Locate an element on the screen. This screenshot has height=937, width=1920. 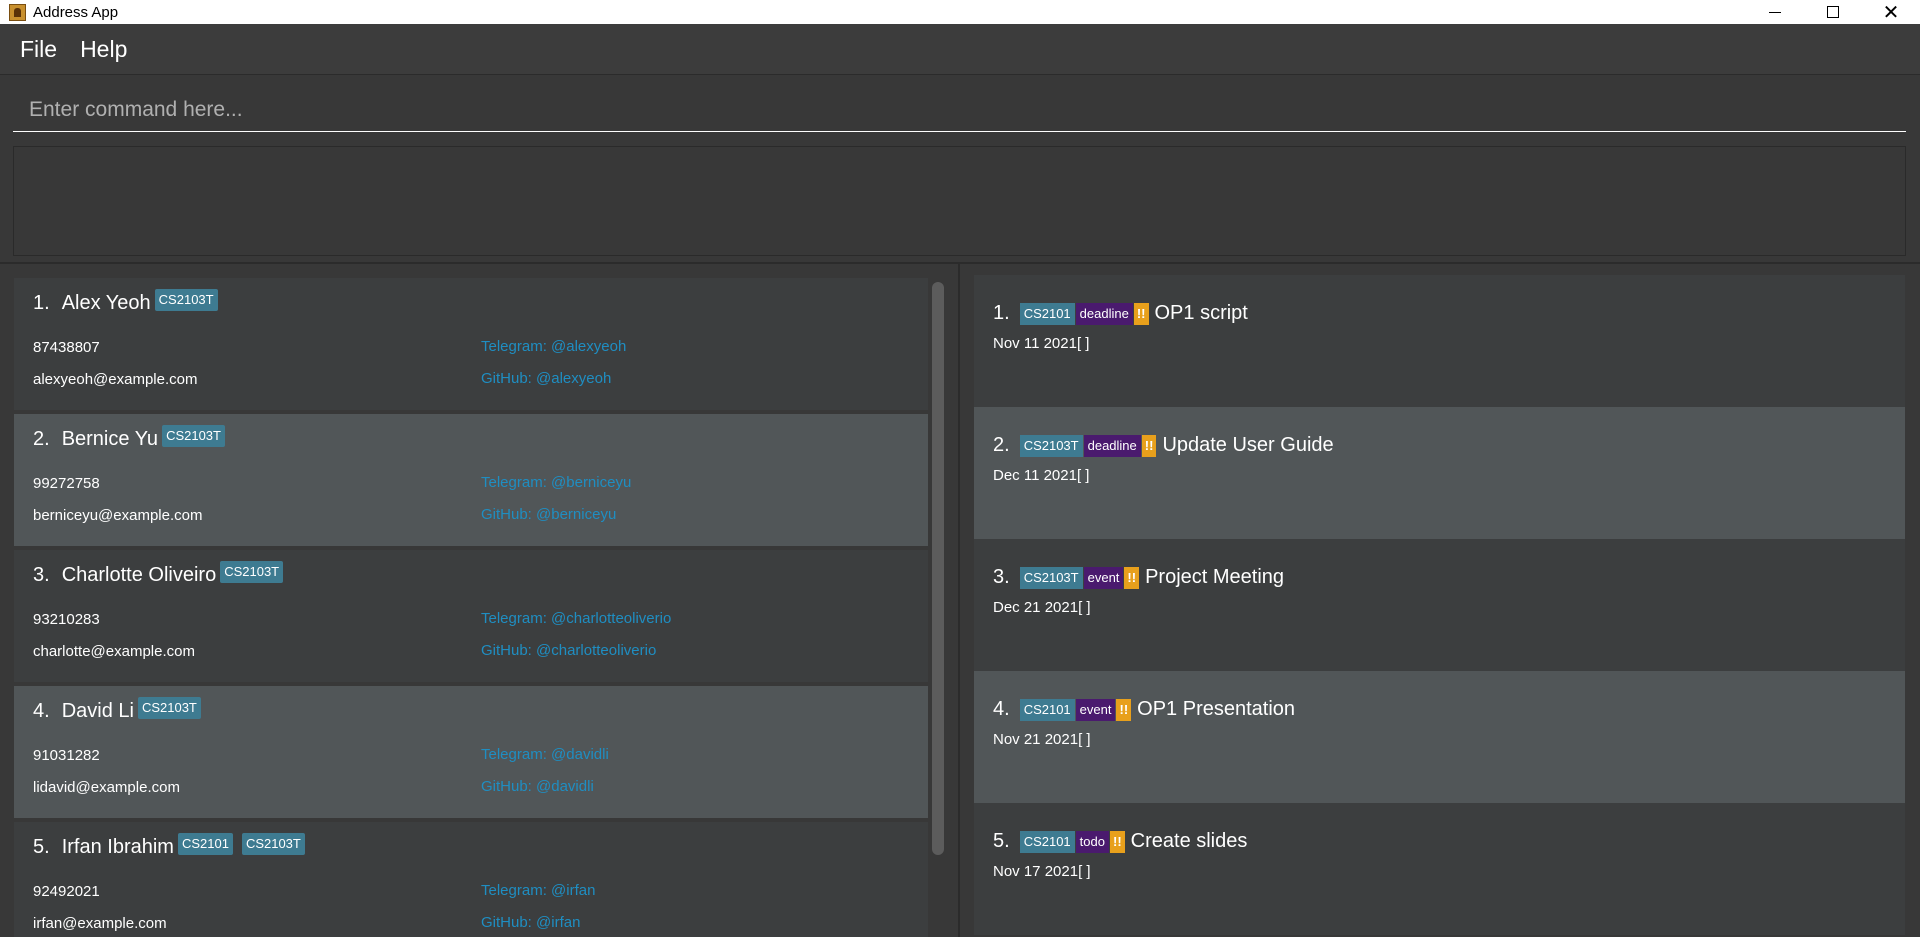
person-phone: 91031282 is located at coordinates (66, 755).